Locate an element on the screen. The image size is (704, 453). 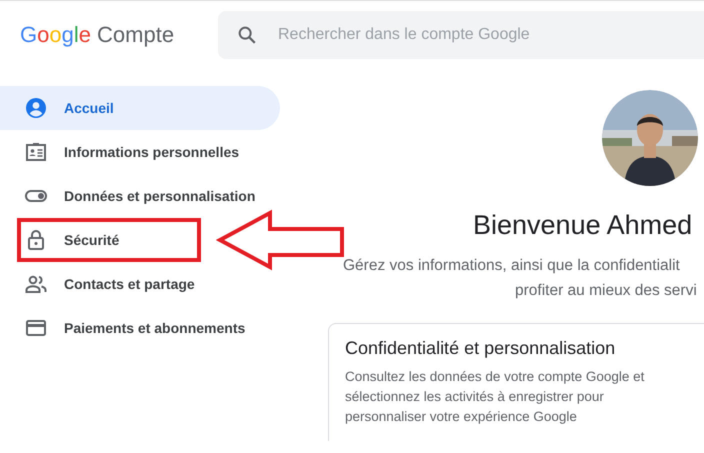
sidebar-item: Accueil is located at coordinates (140, 108).